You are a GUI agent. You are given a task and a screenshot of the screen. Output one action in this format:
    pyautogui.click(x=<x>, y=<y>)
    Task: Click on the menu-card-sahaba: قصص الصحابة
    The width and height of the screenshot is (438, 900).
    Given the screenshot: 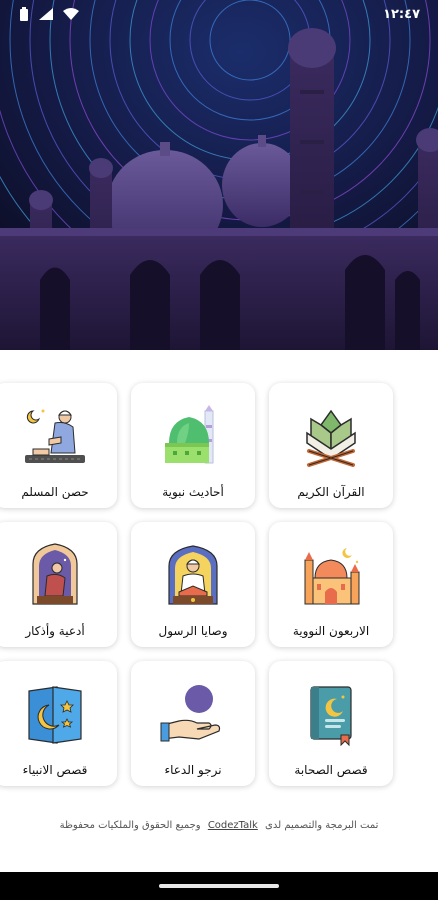 What is the action you would take?
    pyautogui.click(x=331, y=723)
    